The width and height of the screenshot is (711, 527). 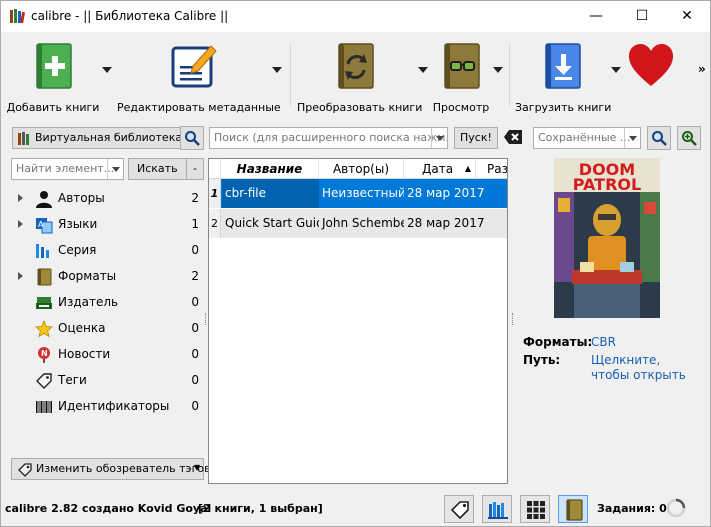 What do you see at coordinates (194, 66) in the screenshot?
I see `edit-metadata-icon` at bounding box center [194, 66].